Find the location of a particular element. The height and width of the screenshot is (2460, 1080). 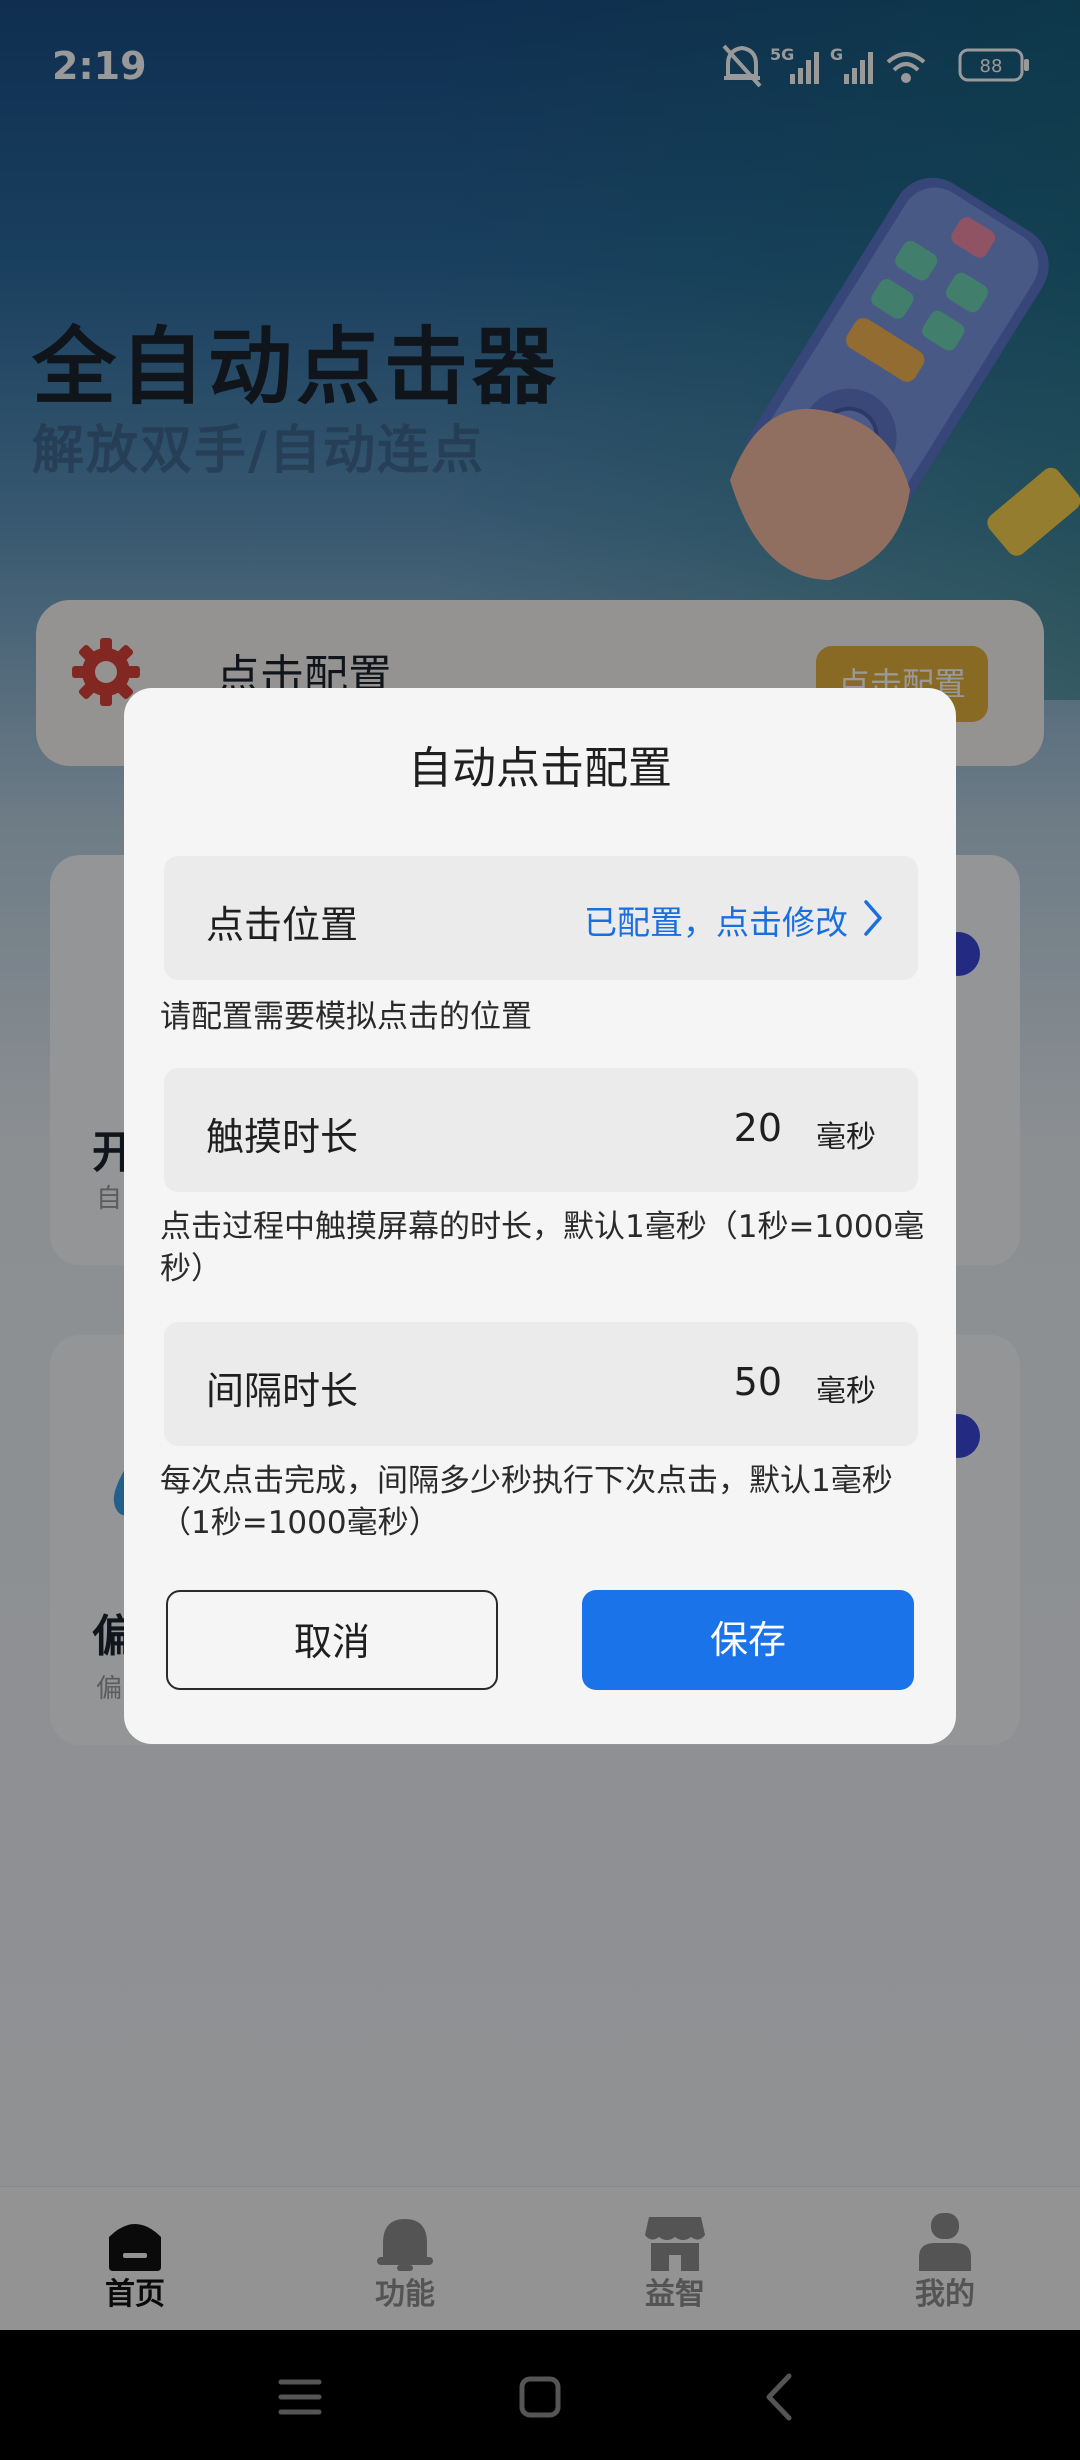

click-position-row: 点击位置 已配置，点击修改 is located at coordinates (541, 918).